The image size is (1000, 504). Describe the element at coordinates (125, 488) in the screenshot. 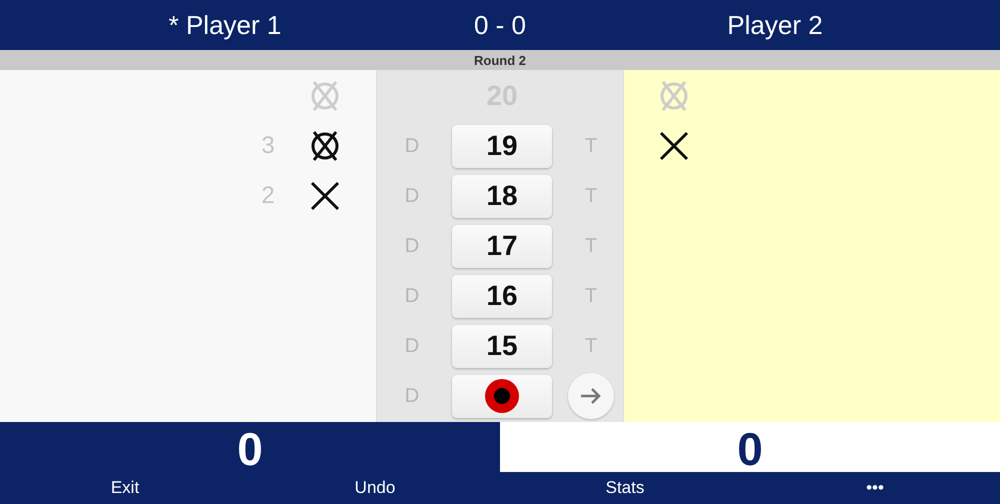

I see `footer-button: Exit` at that location.